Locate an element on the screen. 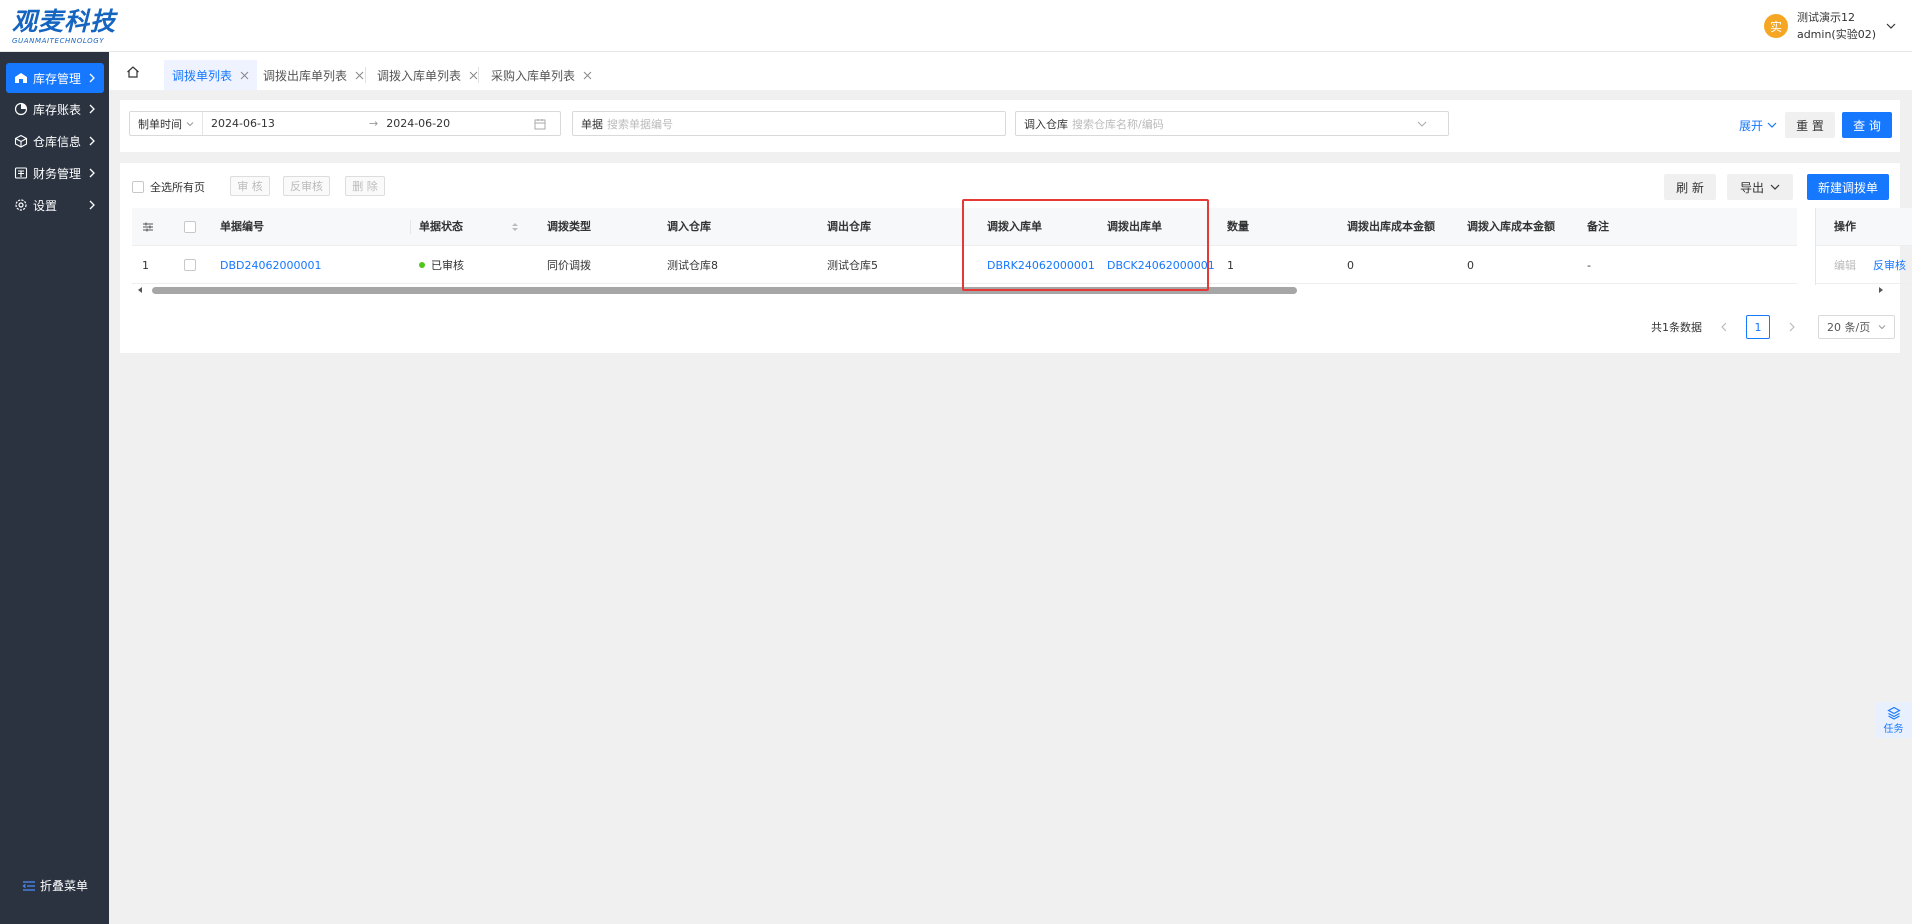 The height and width of the screenshot is (924, 1912). pagination: 共1条数据 1 20 条/页 is located at coordinates (1773, 327).